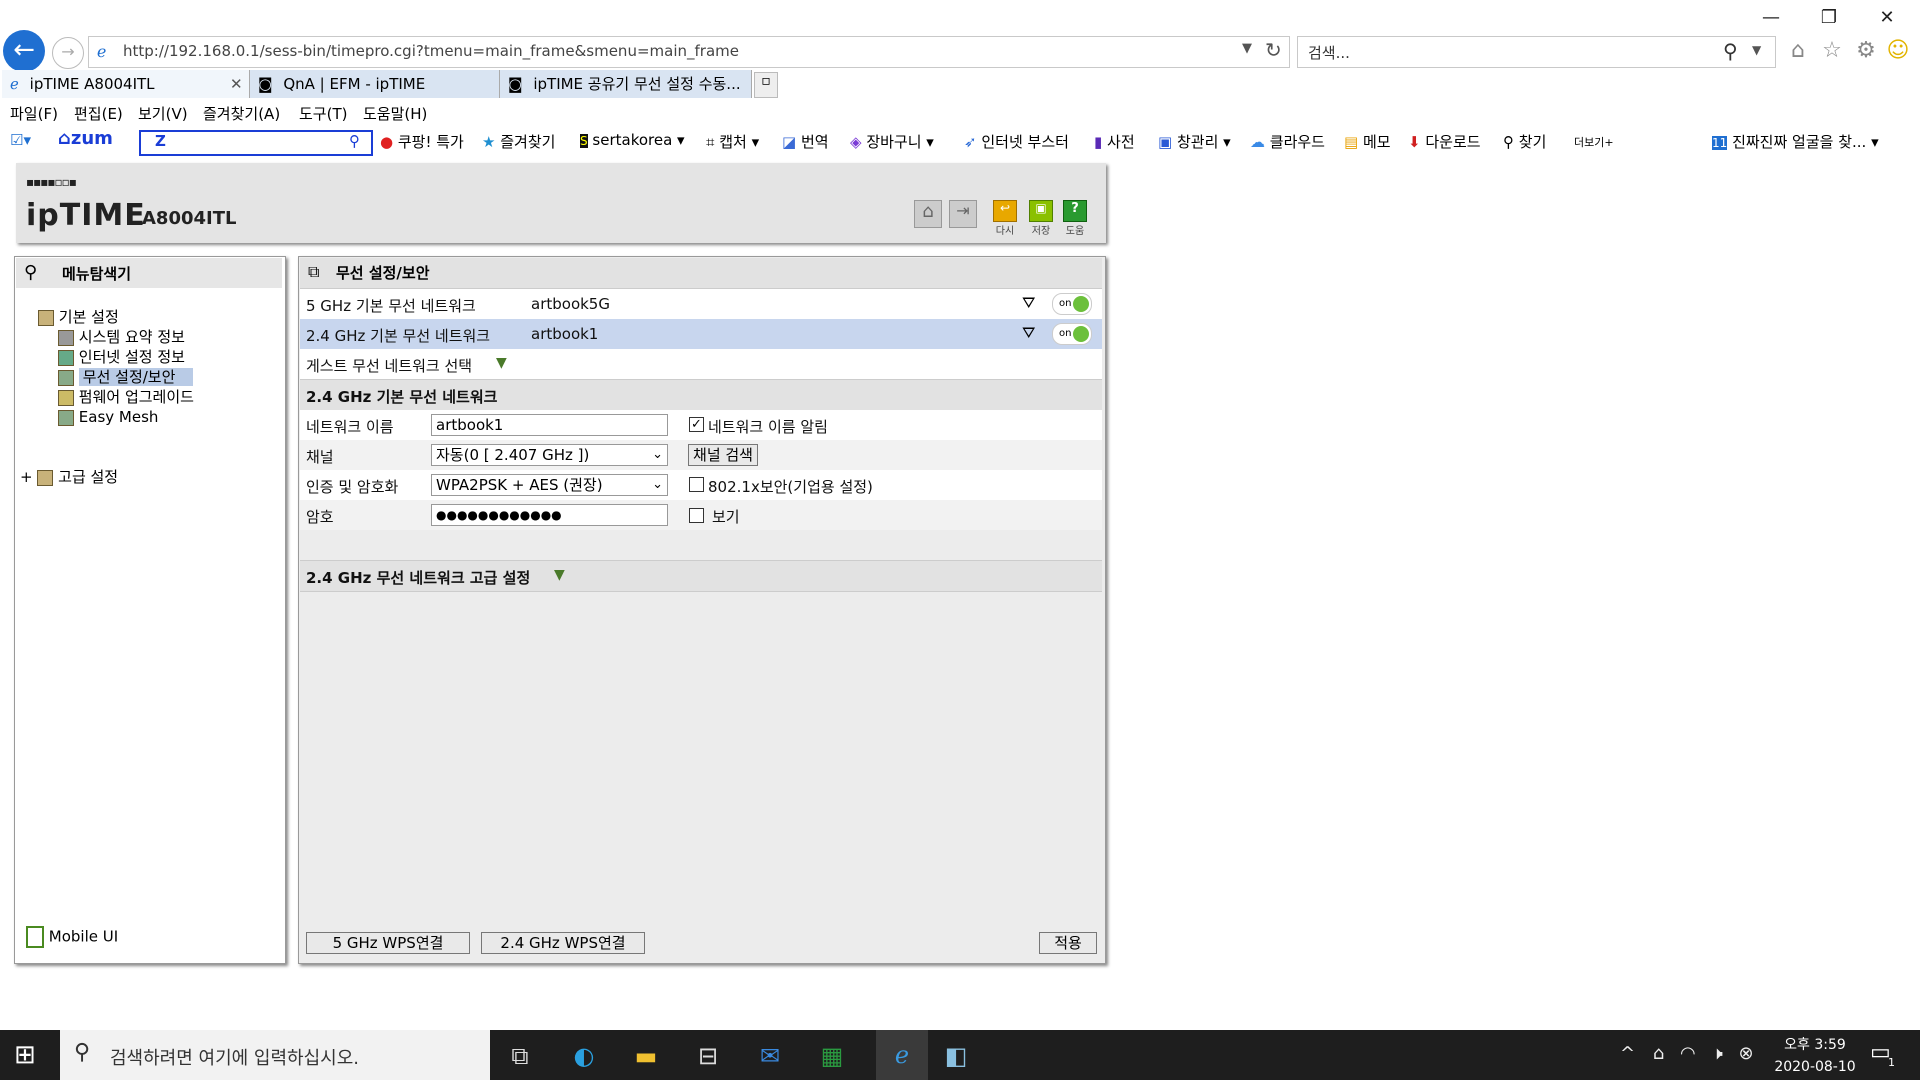  I want to click on enterprise-checkbox, so click(696, 484).